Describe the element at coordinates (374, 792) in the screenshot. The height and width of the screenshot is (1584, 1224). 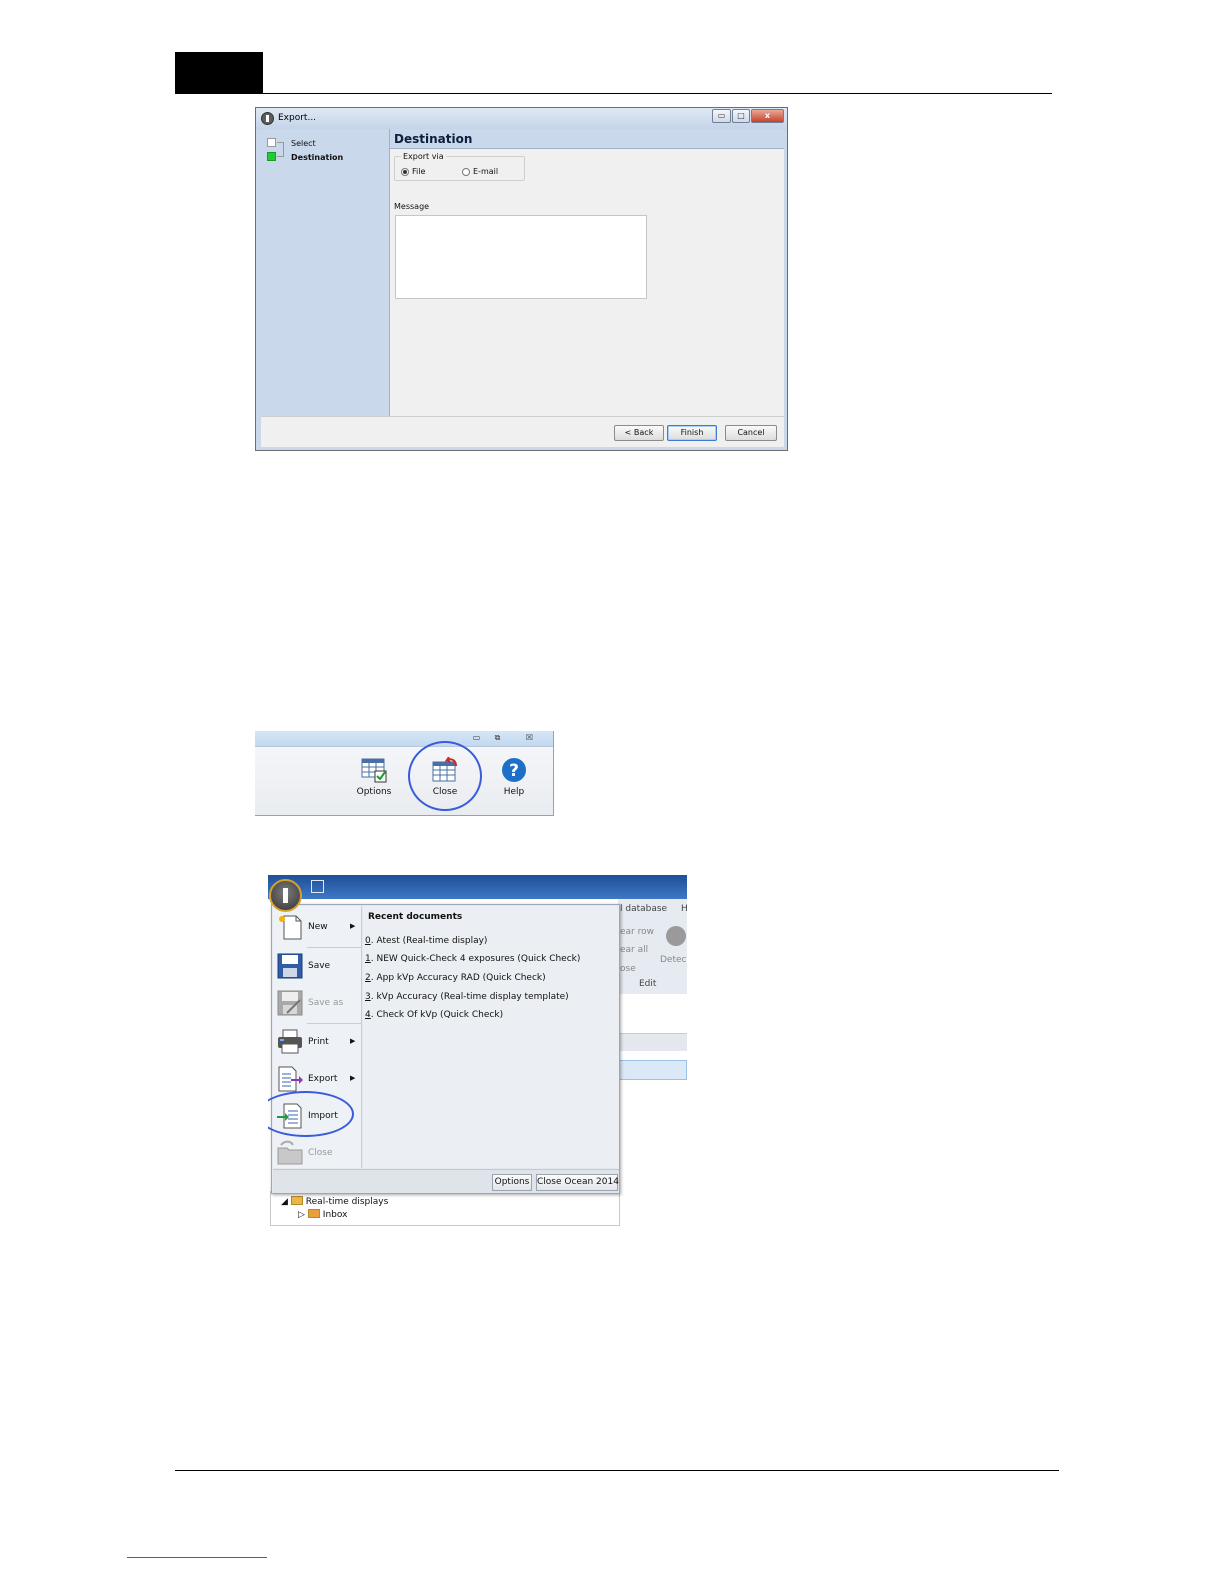
I see `options-label: Options` at that location.